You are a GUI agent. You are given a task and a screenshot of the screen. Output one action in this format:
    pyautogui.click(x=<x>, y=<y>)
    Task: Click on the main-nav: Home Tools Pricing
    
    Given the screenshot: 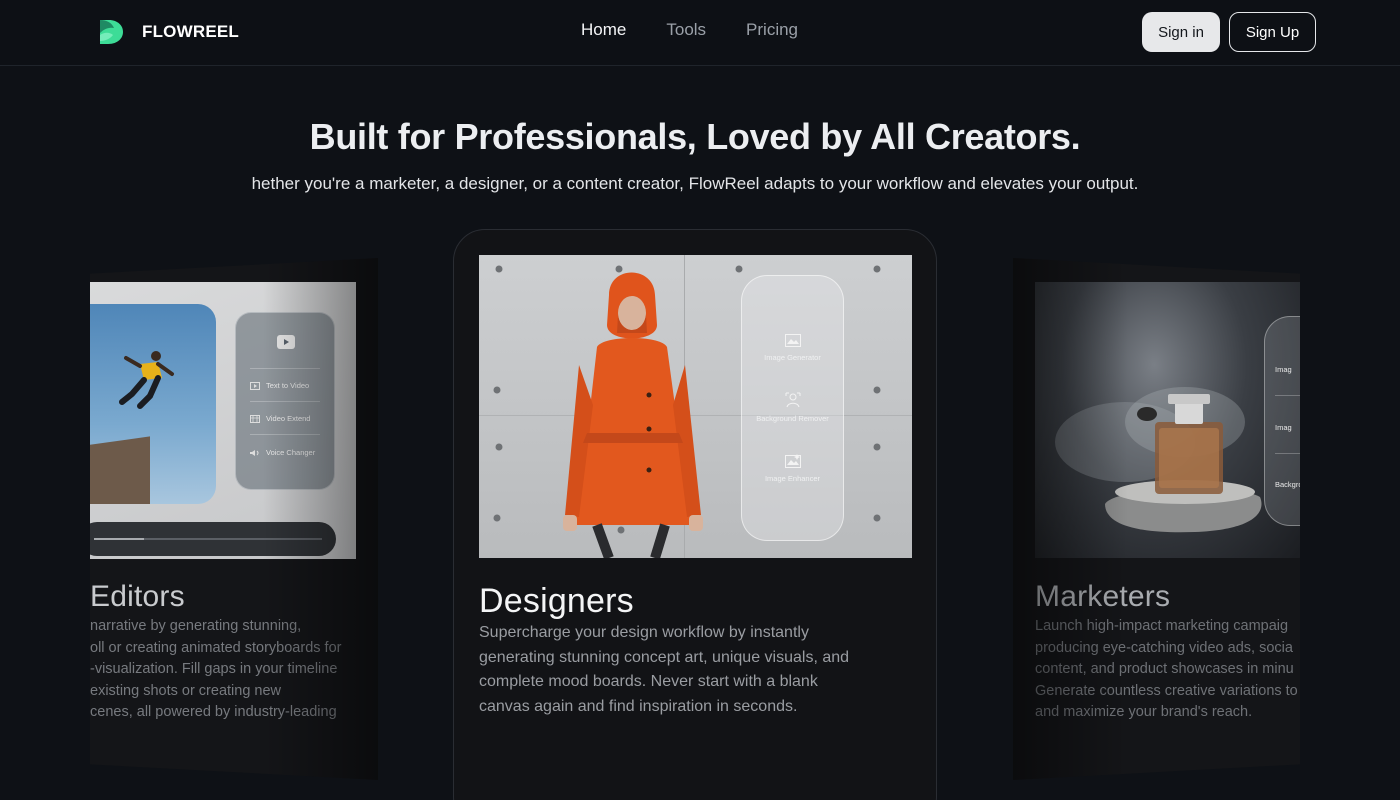 What is the action you would take?
    pyautogui.click(x=689, y=30)
    